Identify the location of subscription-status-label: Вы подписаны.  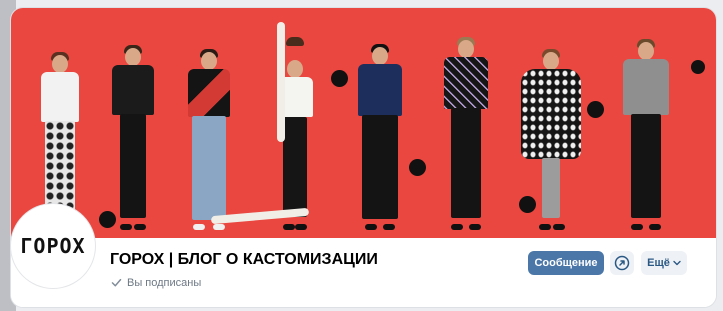
(164, 282).